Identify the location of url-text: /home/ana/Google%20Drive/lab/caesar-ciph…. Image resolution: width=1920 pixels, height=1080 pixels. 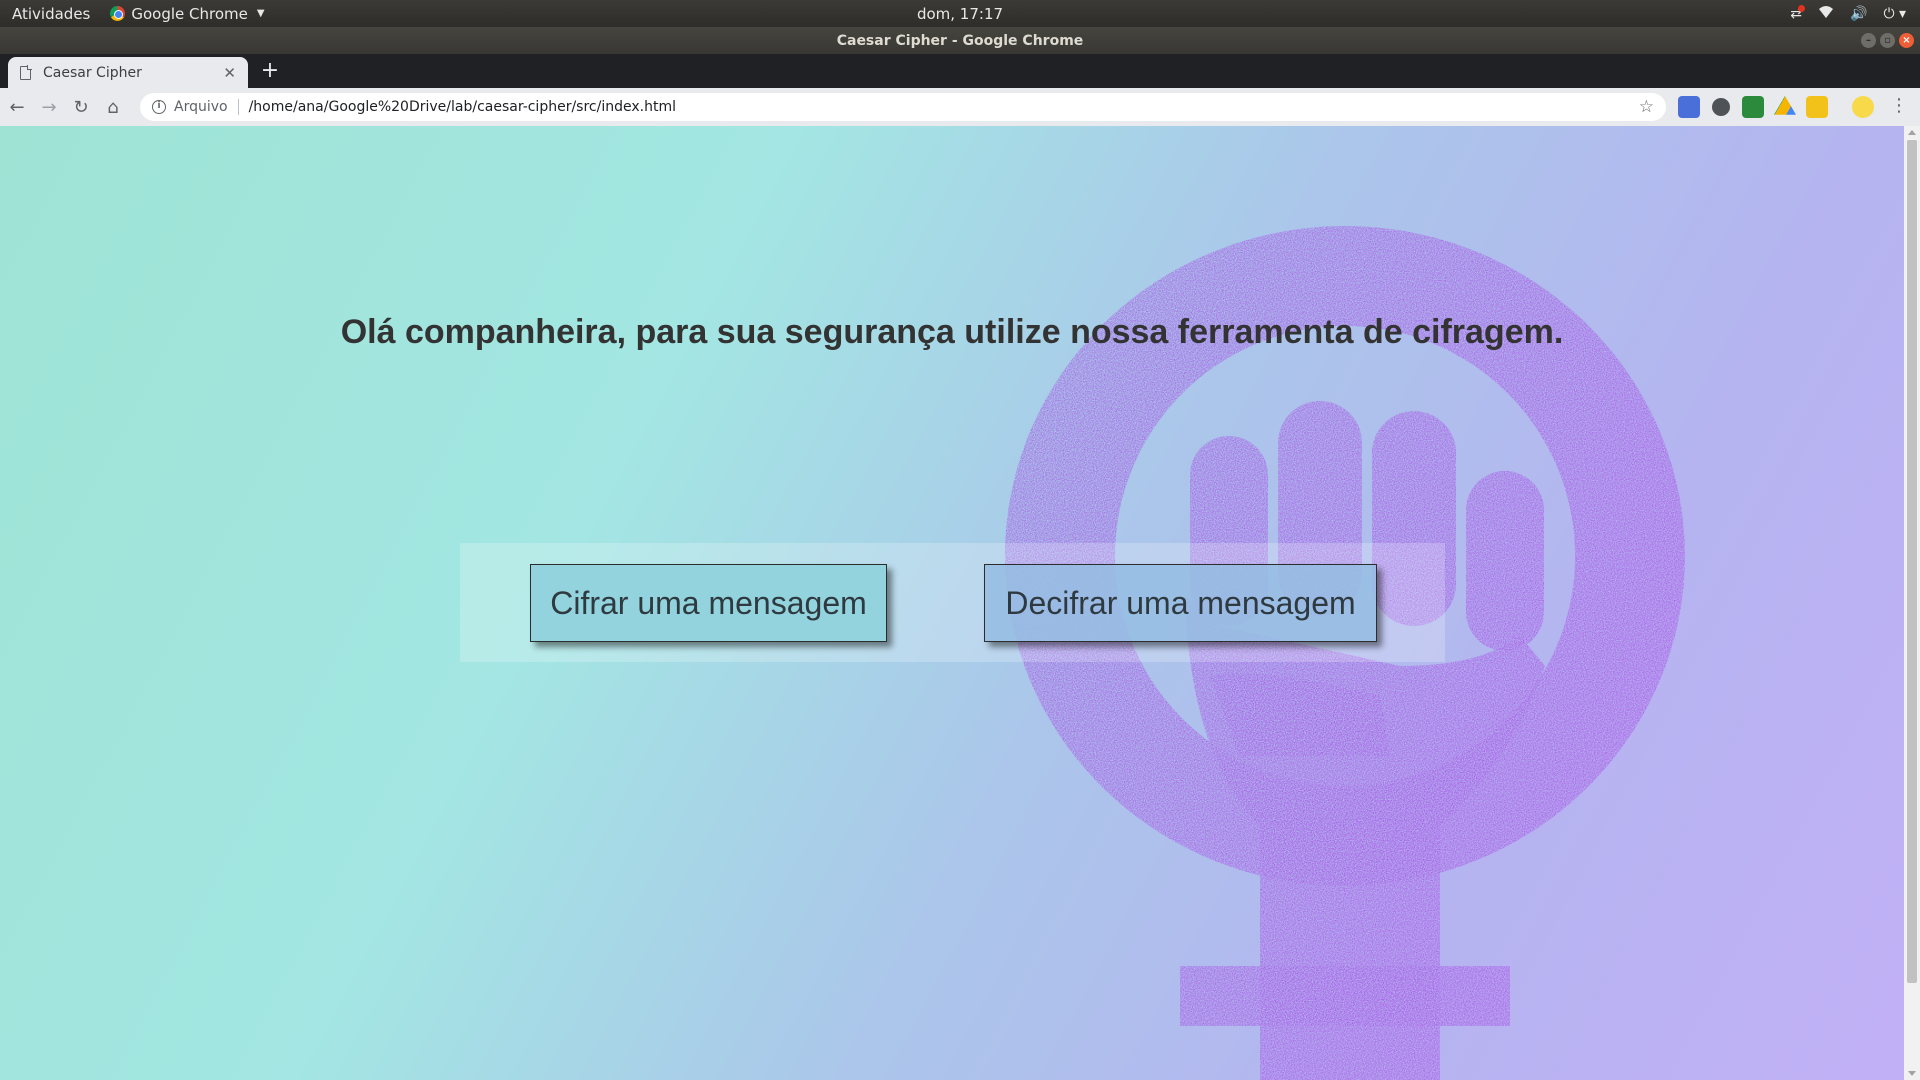
(944, 107).